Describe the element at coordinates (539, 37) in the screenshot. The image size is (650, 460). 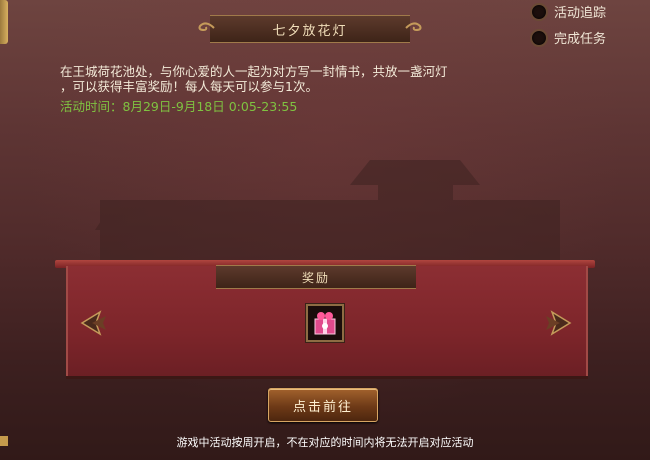
I see `complete-task-checkbox` at that location.